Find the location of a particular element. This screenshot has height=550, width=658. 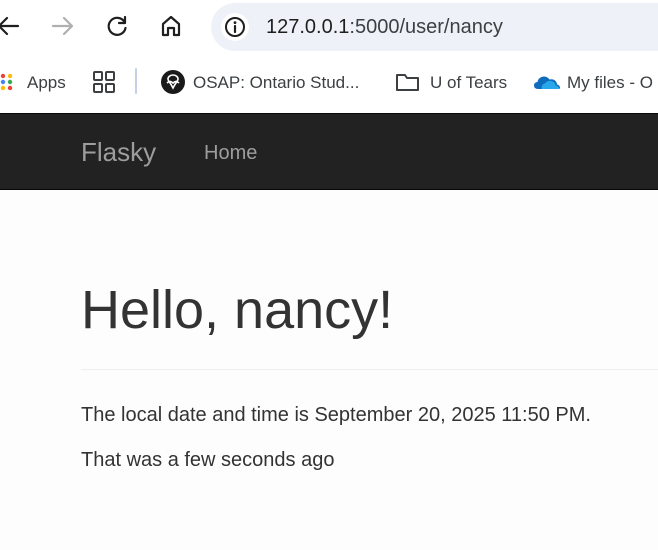

ontario-logo-icon is located at coordinates (173, 82).